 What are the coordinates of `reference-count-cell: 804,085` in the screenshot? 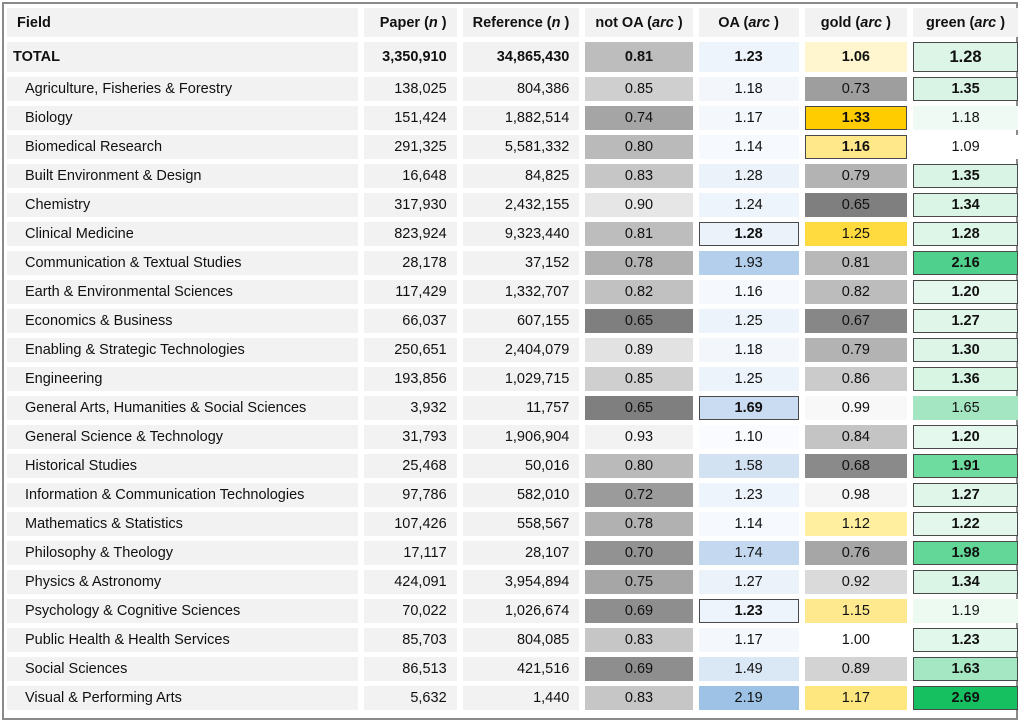 It's located at (521, 640).